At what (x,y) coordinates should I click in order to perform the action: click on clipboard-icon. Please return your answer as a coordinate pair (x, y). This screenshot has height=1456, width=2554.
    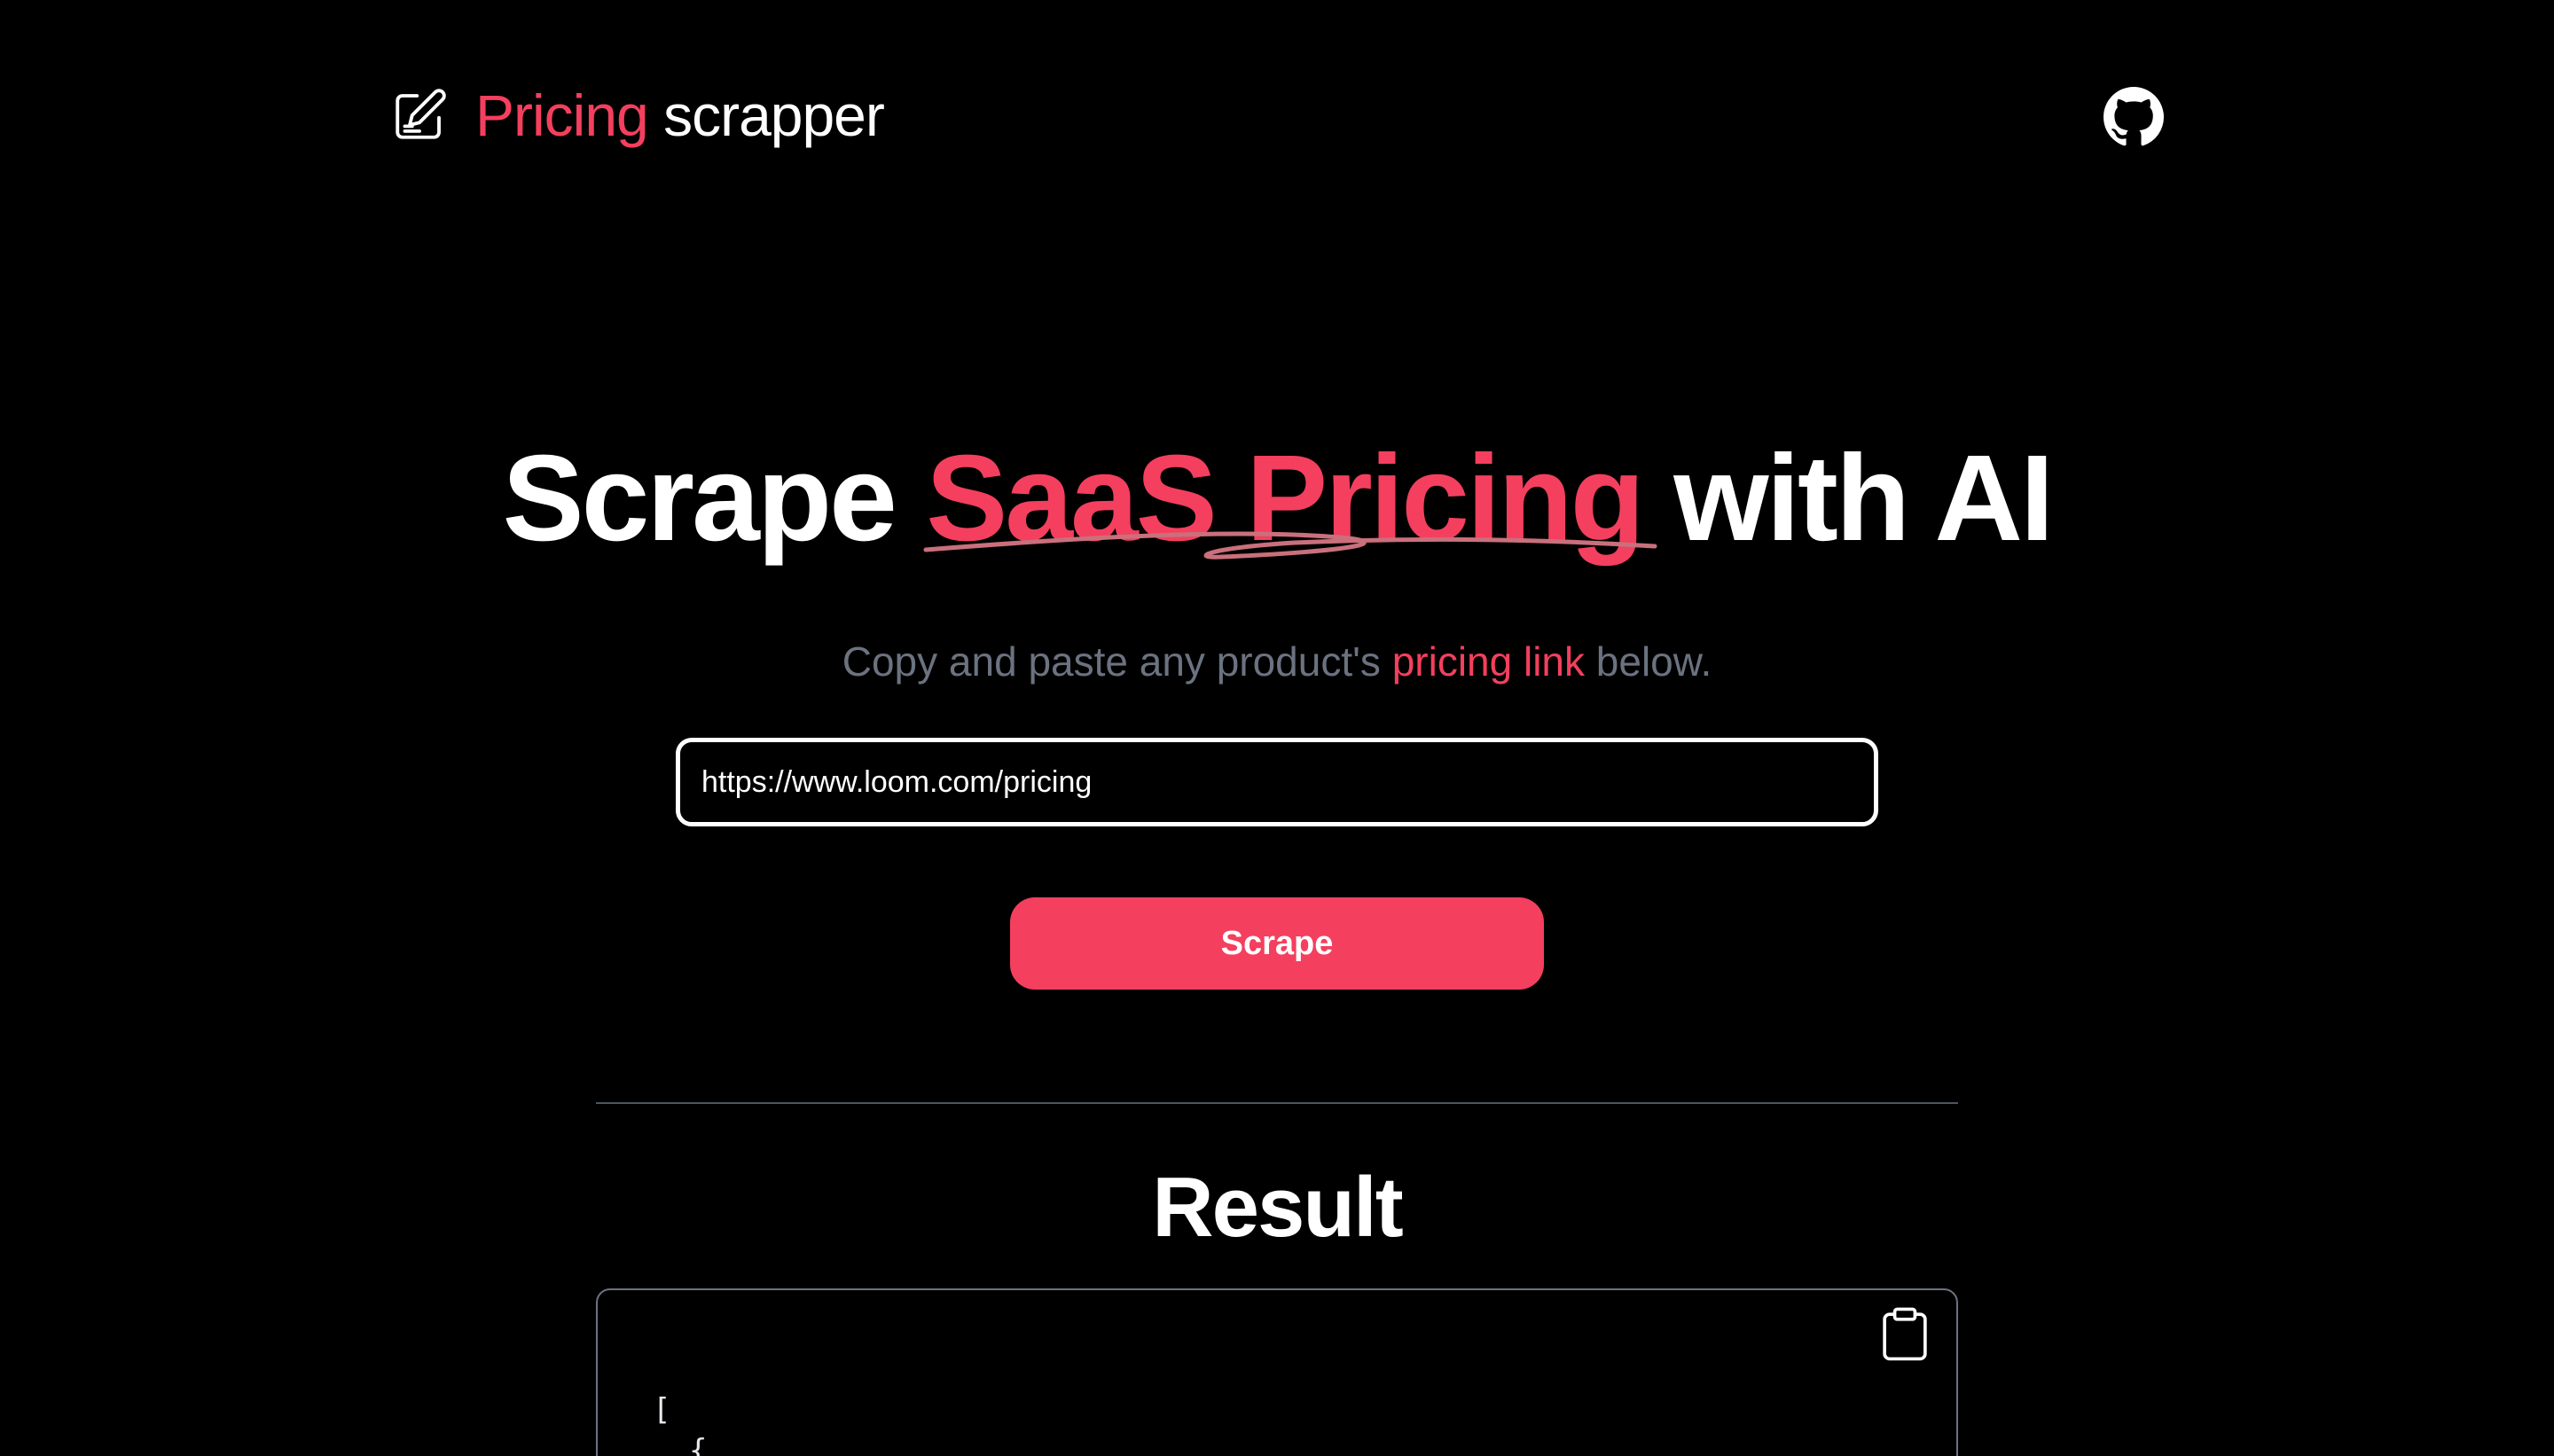
    Looking at the image, I should click on (1905, 1334).